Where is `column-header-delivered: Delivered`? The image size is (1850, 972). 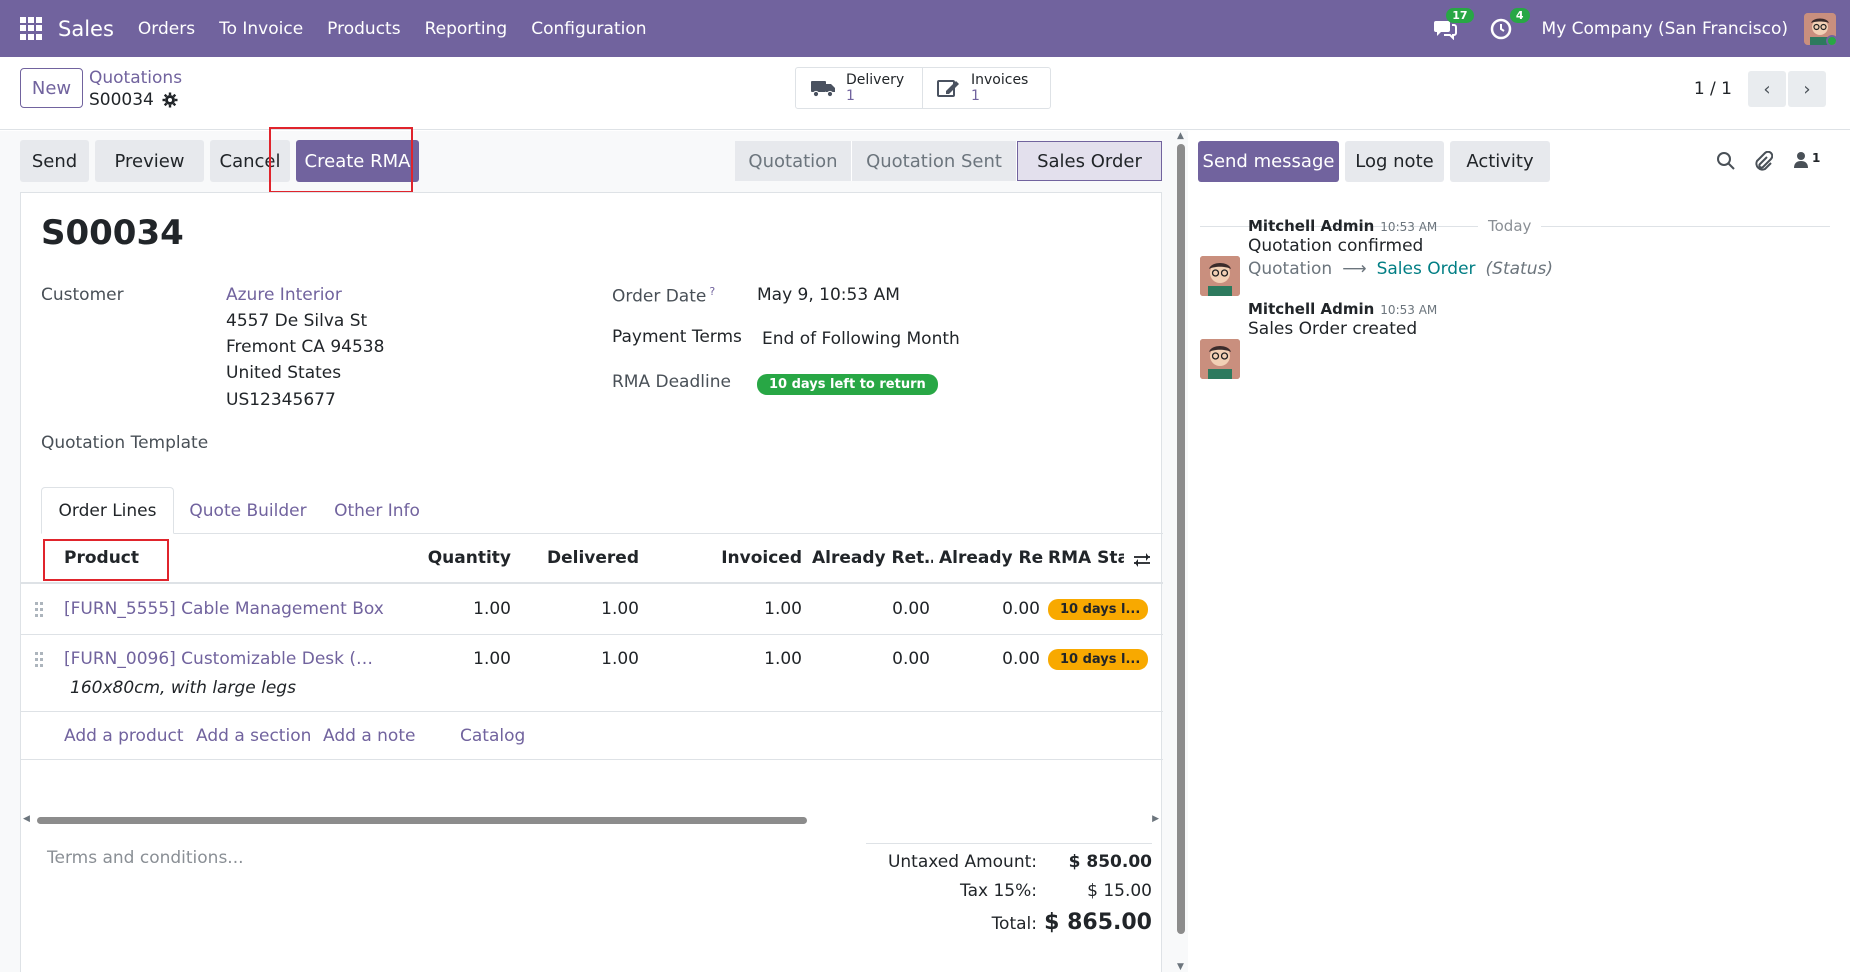
column-header-delivered: Delivered is located at coordinates (581, 558).